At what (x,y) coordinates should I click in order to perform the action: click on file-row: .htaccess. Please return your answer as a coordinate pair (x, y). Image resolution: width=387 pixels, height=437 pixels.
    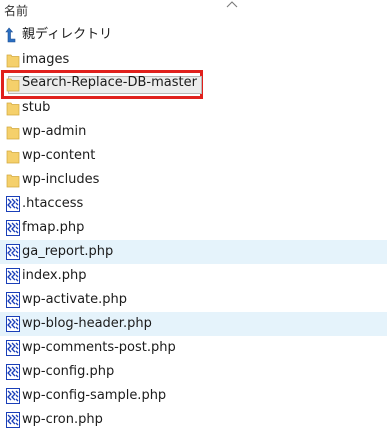
    Looking at the image, I should click on (193, 204).